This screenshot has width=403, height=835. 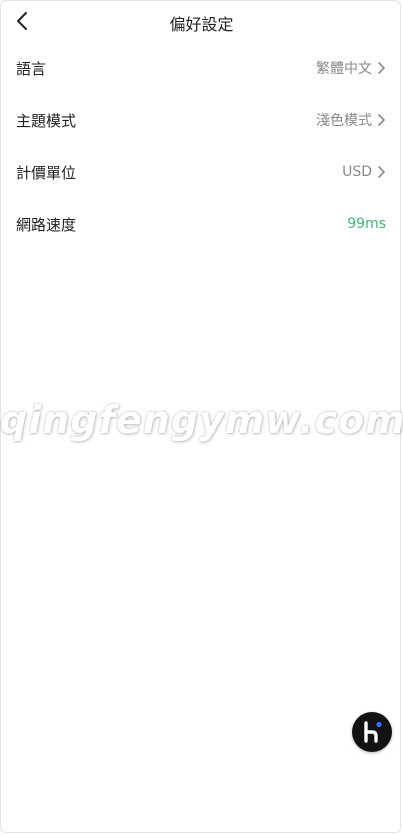 What do you see at coordinates (46, 120) in the screenshot?
I see `setting-label: 主題模式` at bounding box center [46, 120].